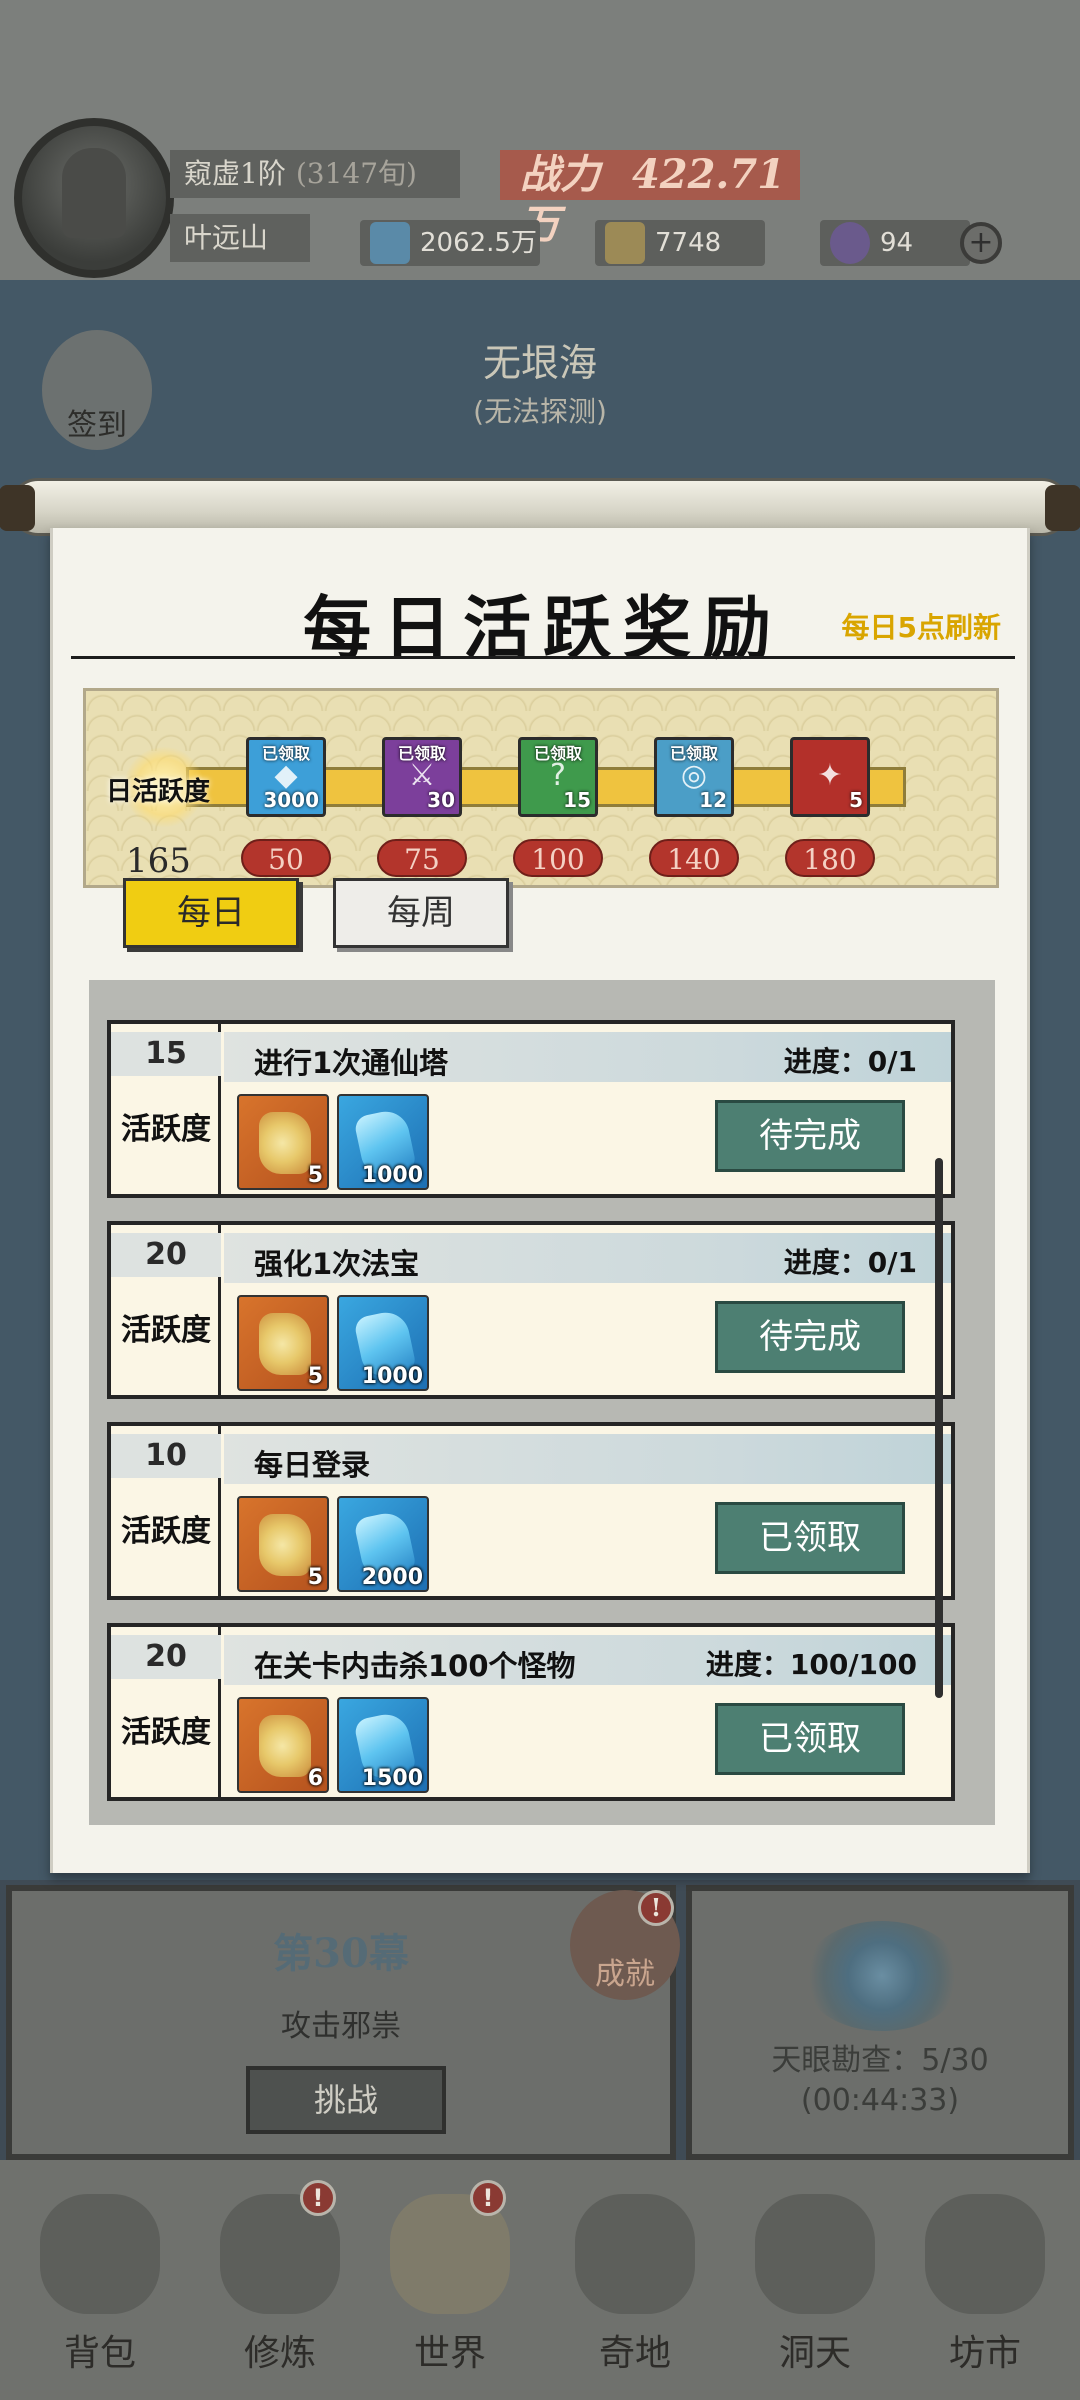 The image size is (1080, 2400). I want to click on evolution-stone-reward: 6, so click(283, 1745).